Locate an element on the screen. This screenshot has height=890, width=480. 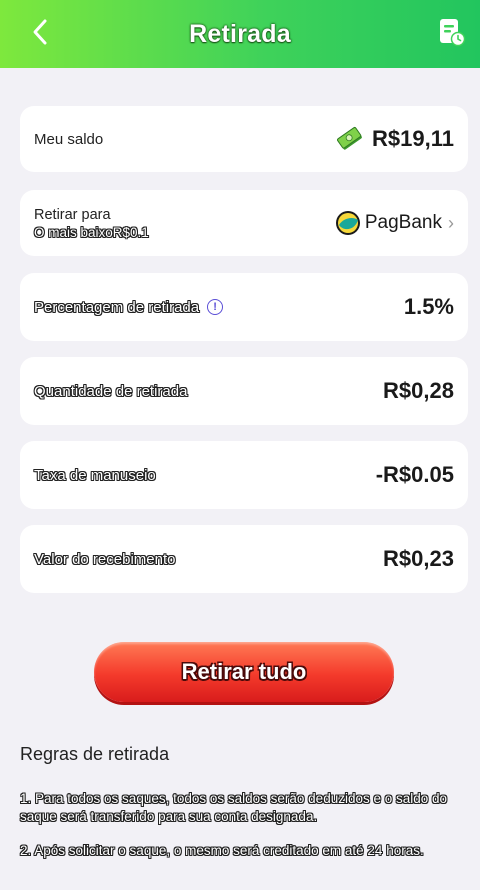
balance-card: Meu saldo R$19,11 is located at coordinates (244, 139).